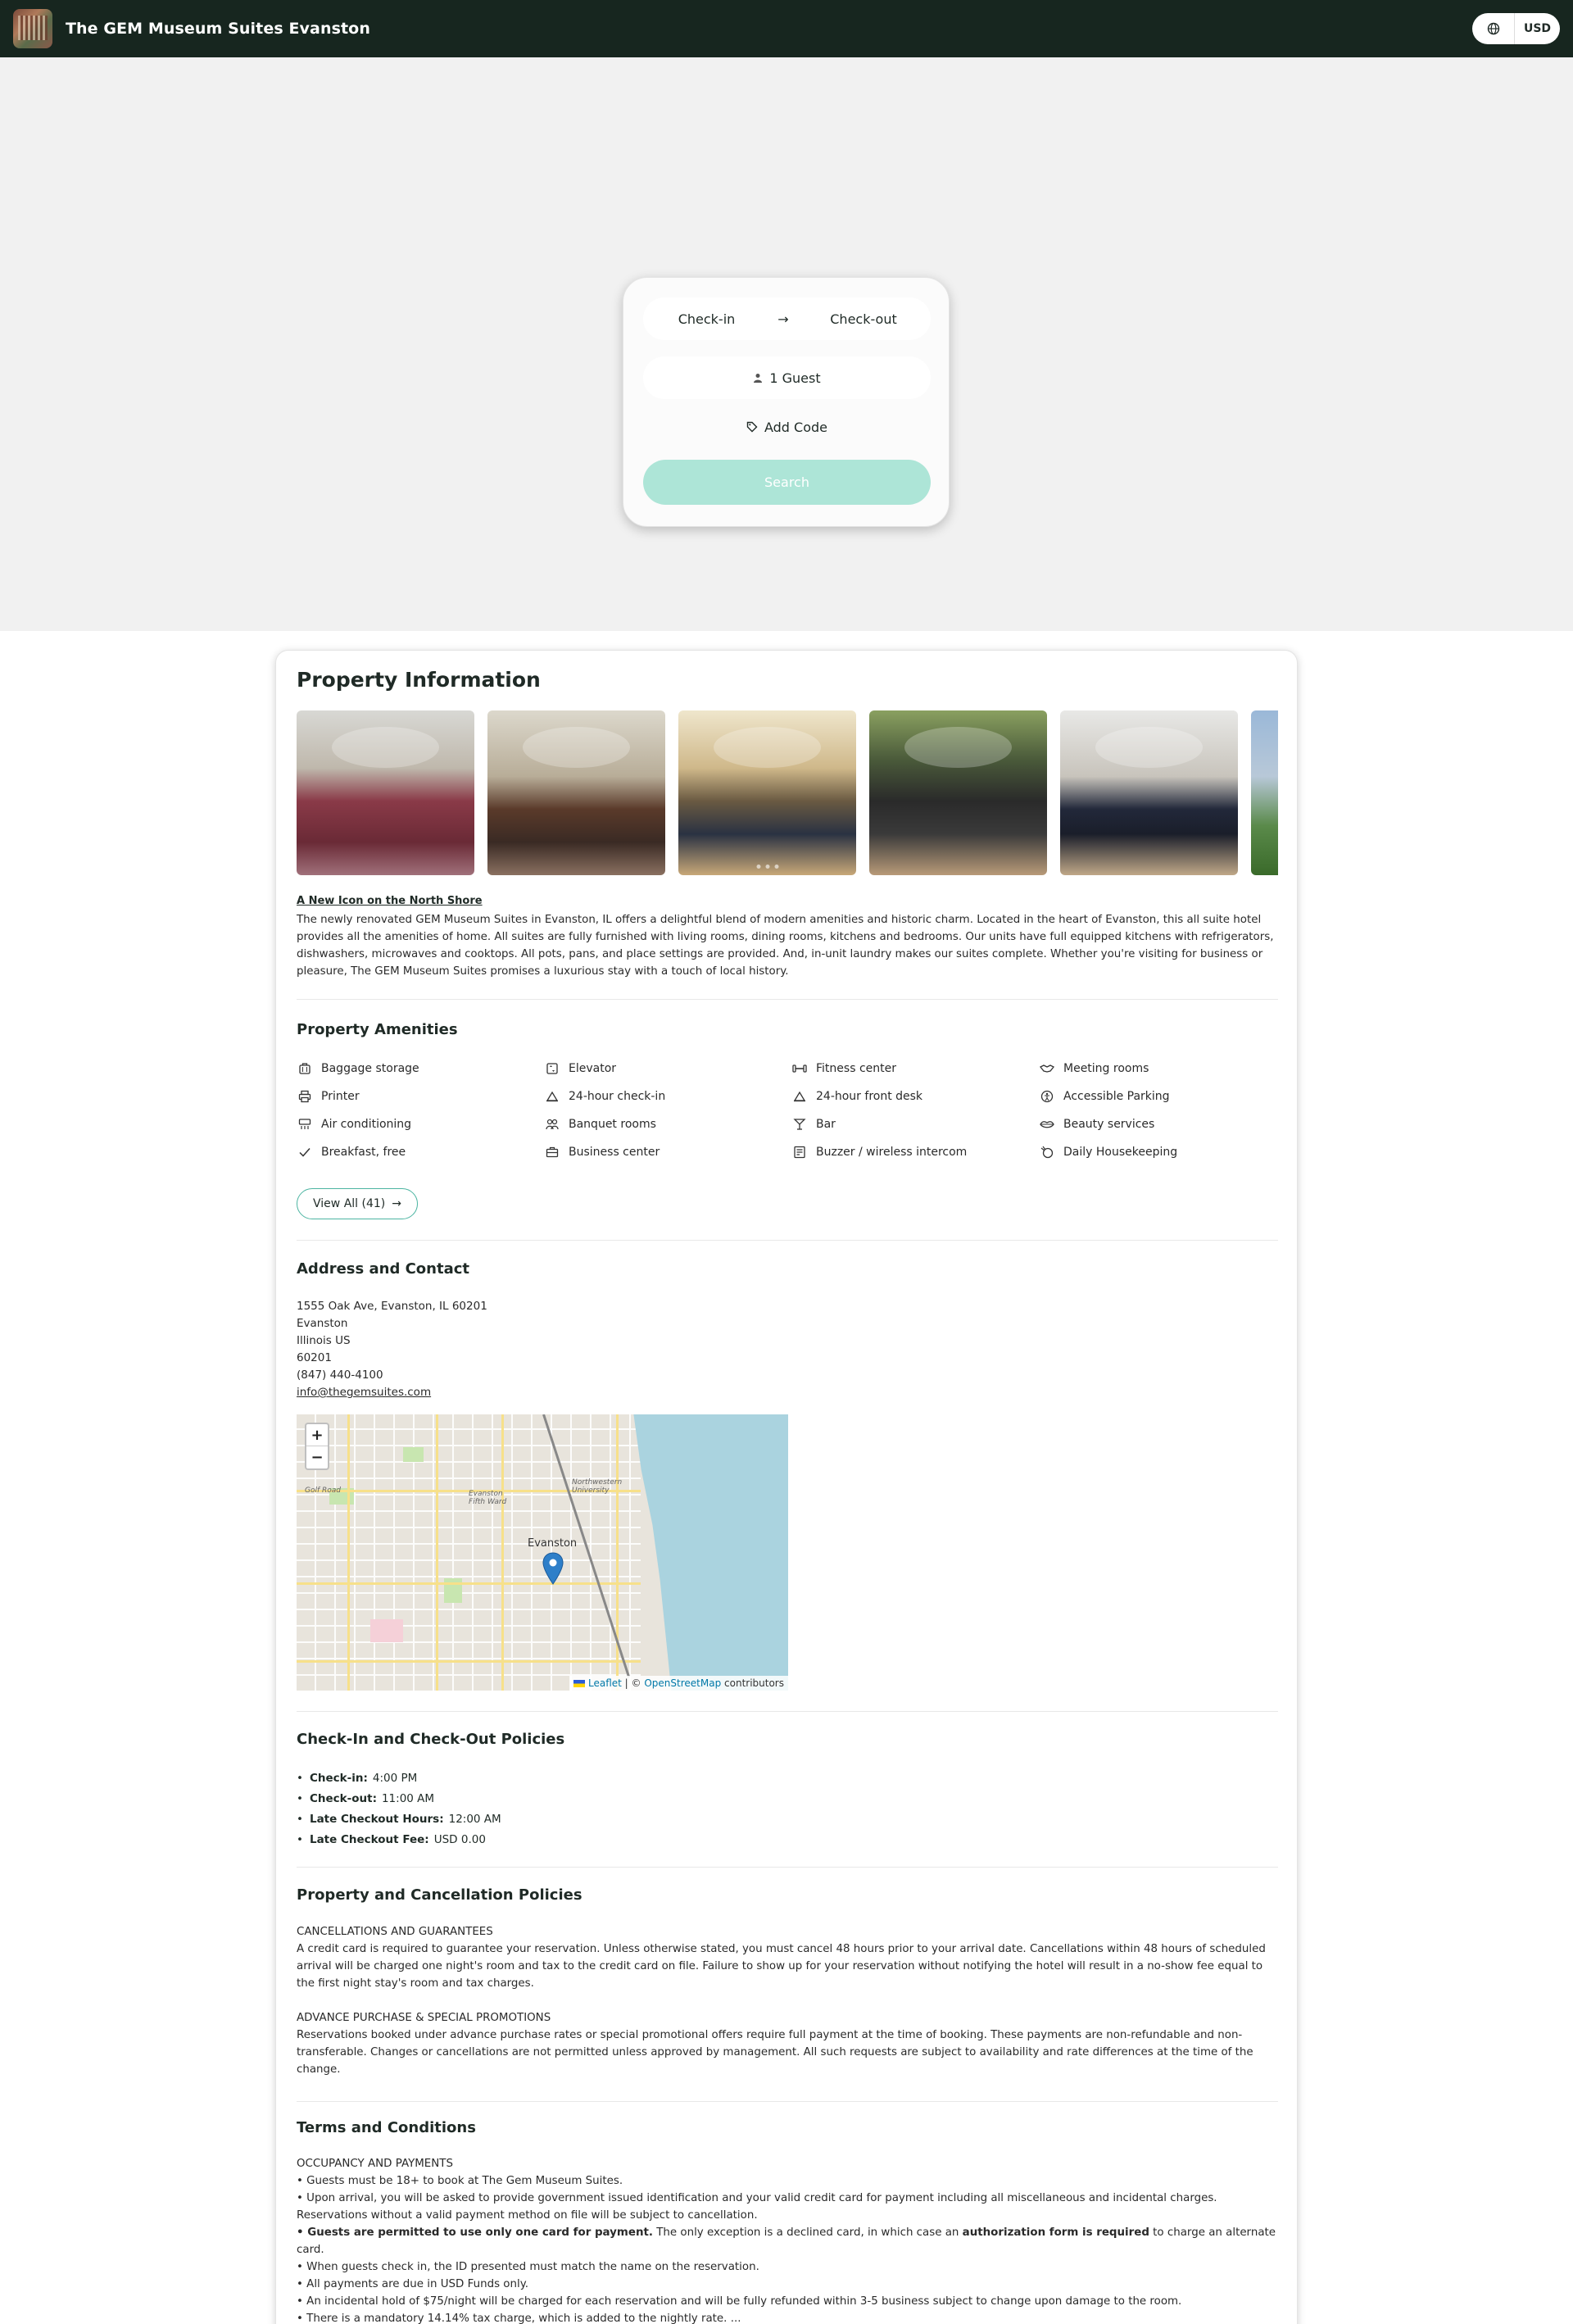  Describe the element at coordinates (431, 1739) in the screenshot. I see `checkin-policies-title: Check-In and Check-Out Policies` at that location.